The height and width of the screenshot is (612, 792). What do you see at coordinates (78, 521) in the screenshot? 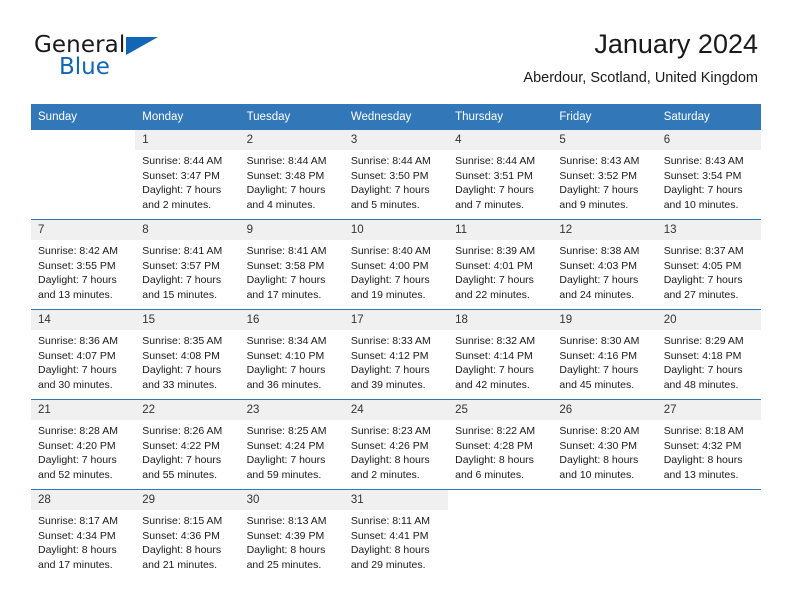
I see `day-sunrise-text: Sunrise: 8:17 AM` at bounding box center [78, 521].